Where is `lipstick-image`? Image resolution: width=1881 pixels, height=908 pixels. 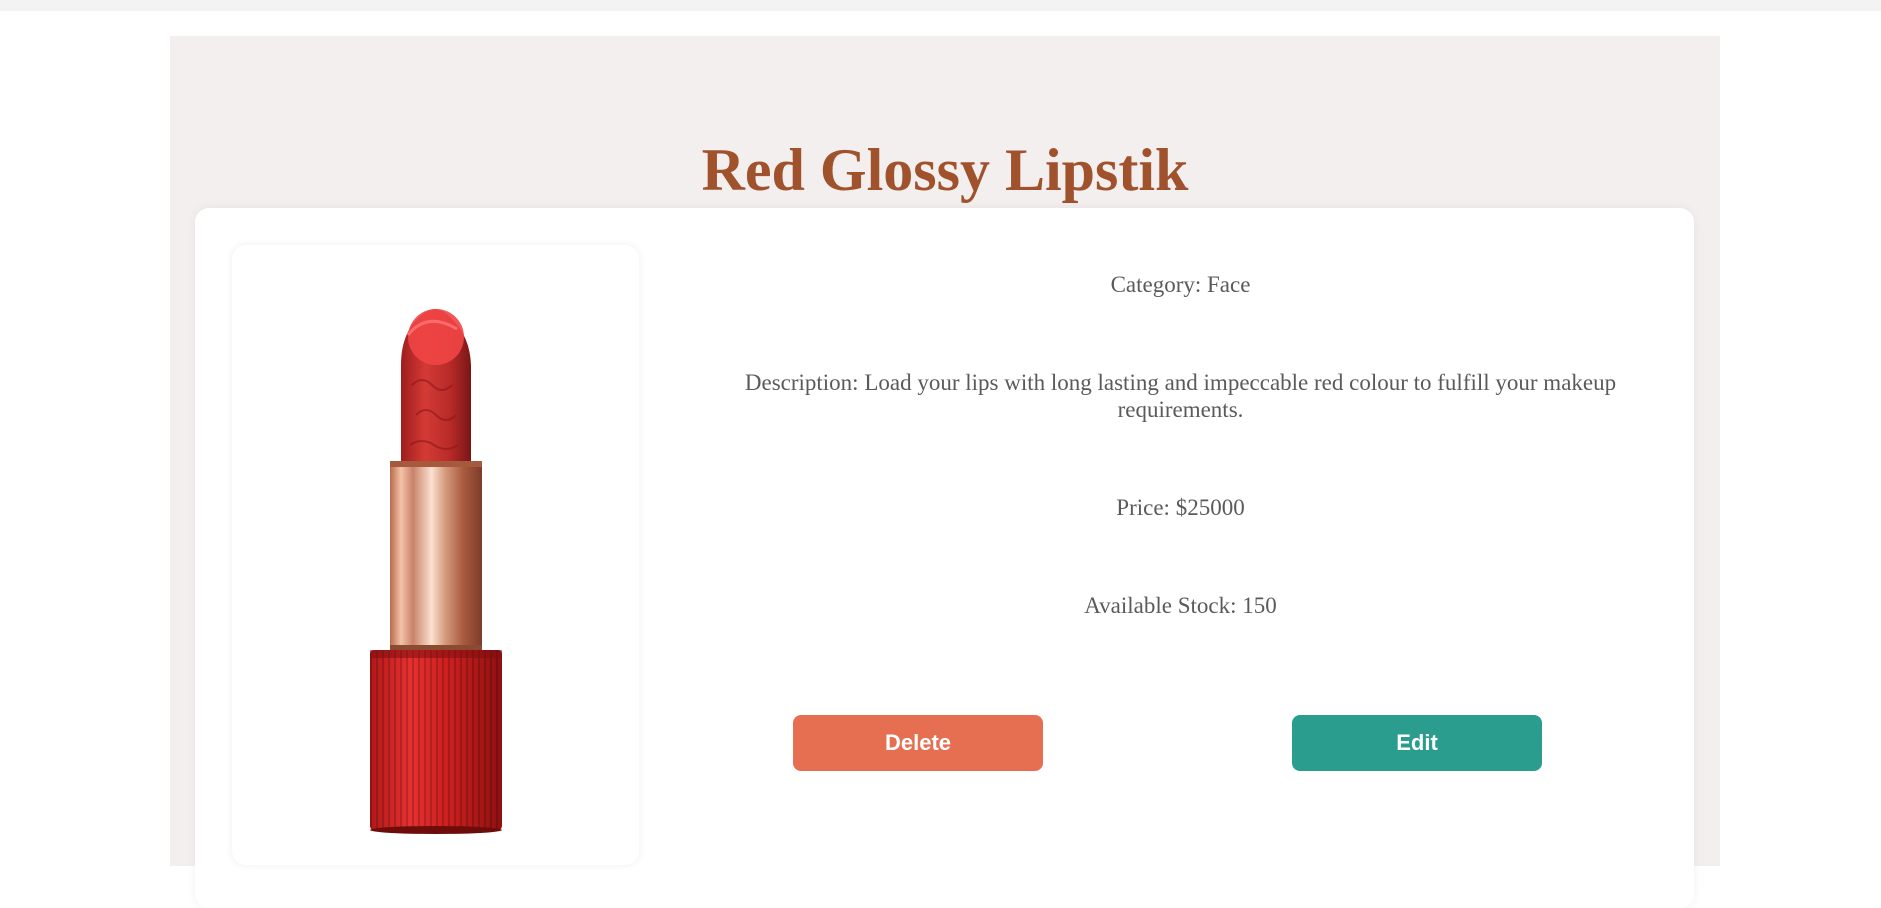
lipstick-image is located at coordinates (436, 571).